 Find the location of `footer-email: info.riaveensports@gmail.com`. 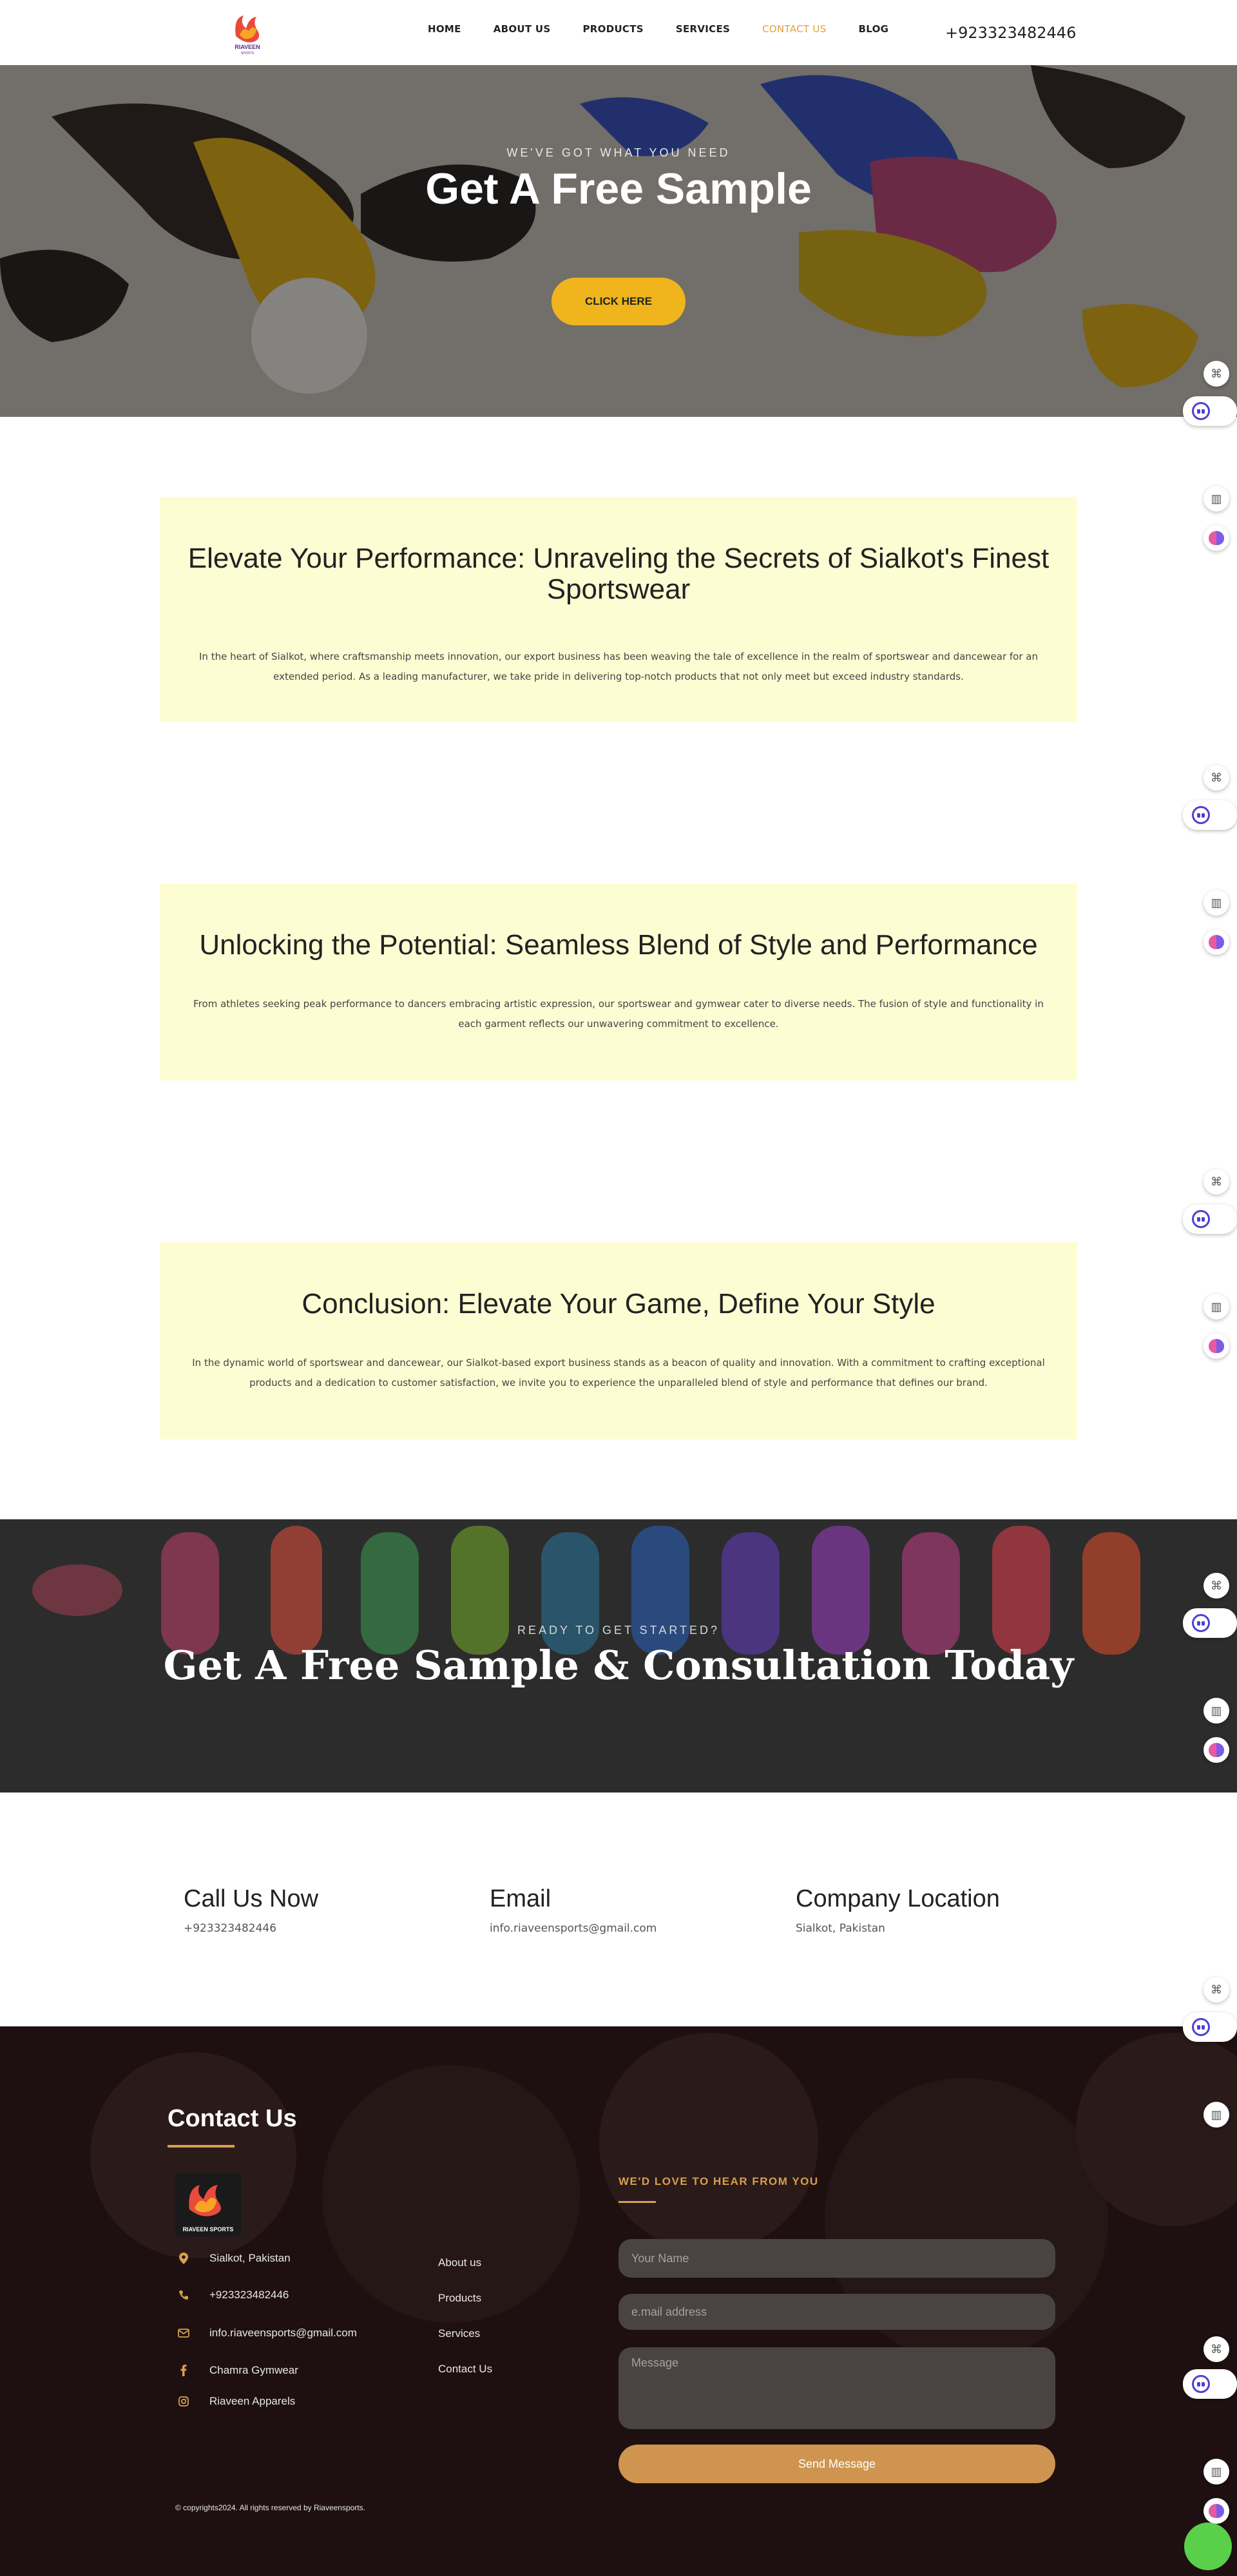

footer-email: info.riaveensports@gmail.com is located at coordinates (265, 2333).